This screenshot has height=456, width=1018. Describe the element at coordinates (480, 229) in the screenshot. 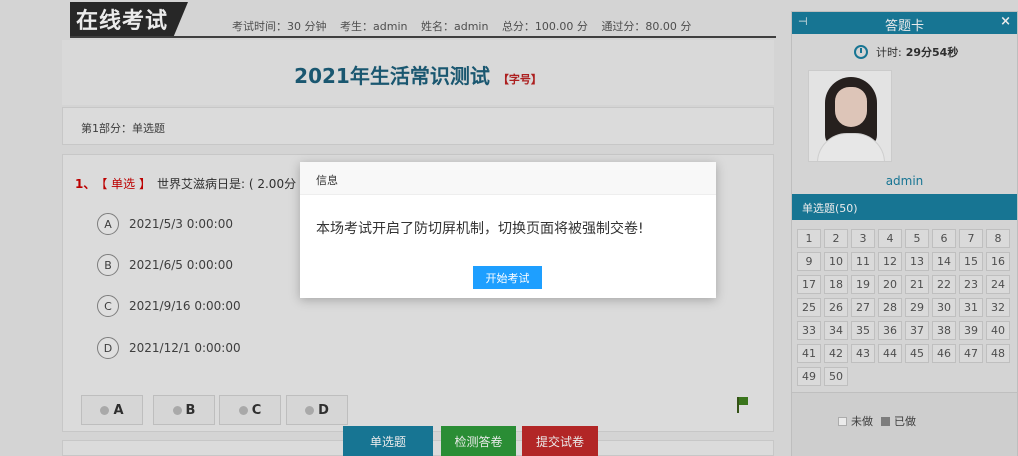

I see `dialog-message: 本场考试开启了防切屏机制，切换页面将被强制交卷!` at that location.